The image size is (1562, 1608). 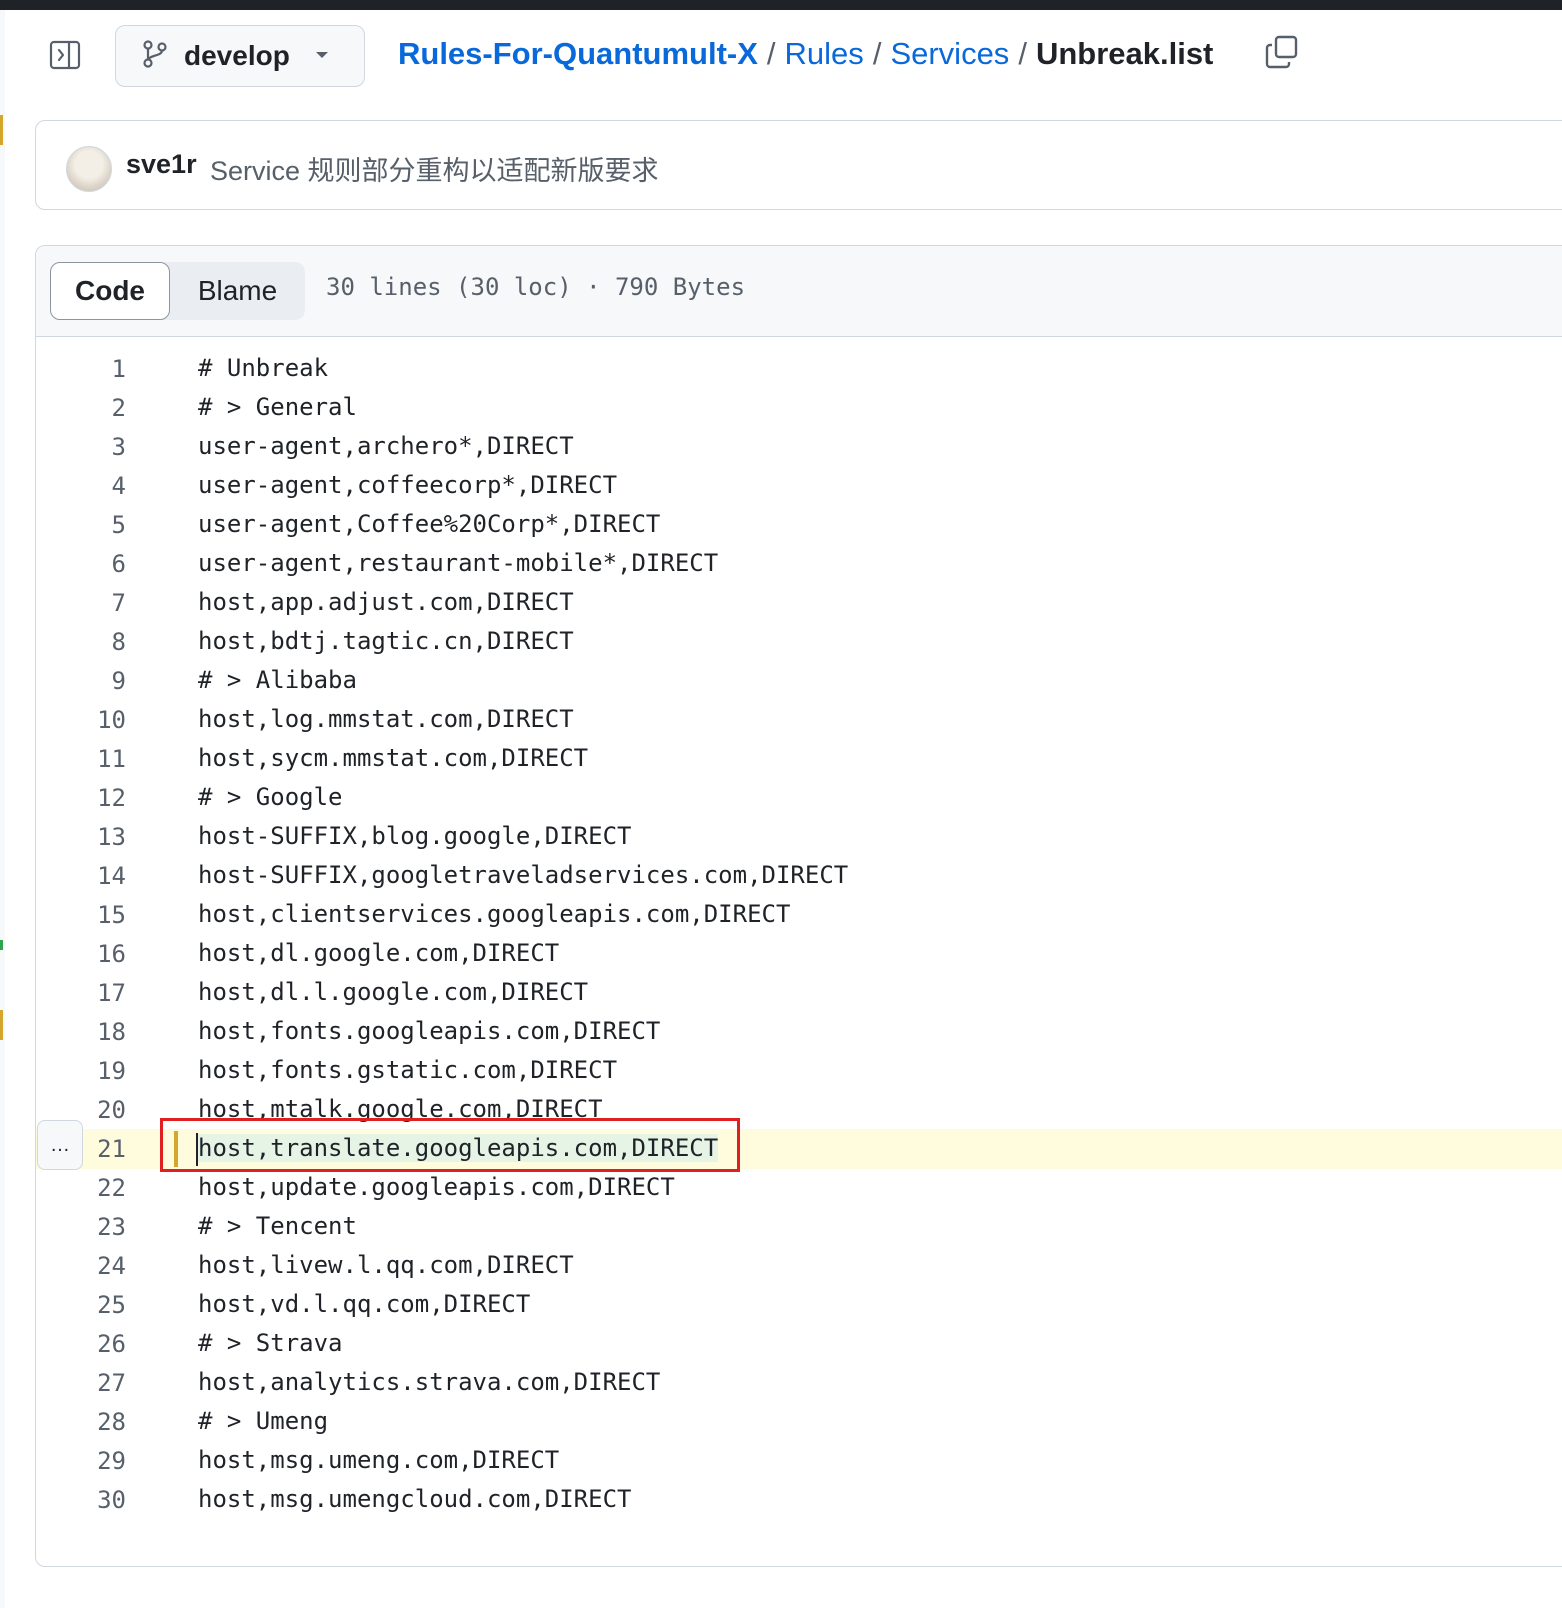 What do you see at coordinates (81, 837) in the screenshot?
I see `line-number: 13` at bounding box center [81, 837].